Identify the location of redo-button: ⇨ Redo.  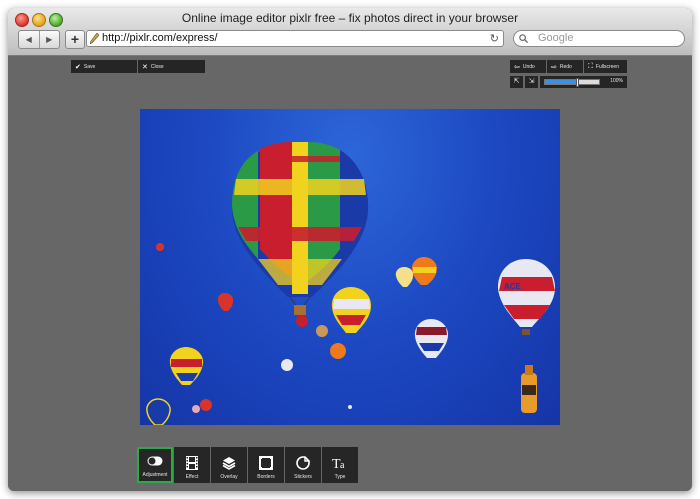
(565, 66).